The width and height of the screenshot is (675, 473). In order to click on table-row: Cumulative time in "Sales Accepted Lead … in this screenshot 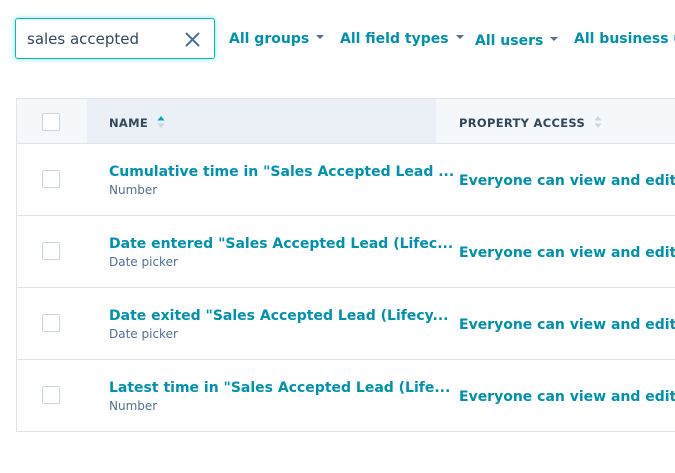, I will do `click(346, 180)`.